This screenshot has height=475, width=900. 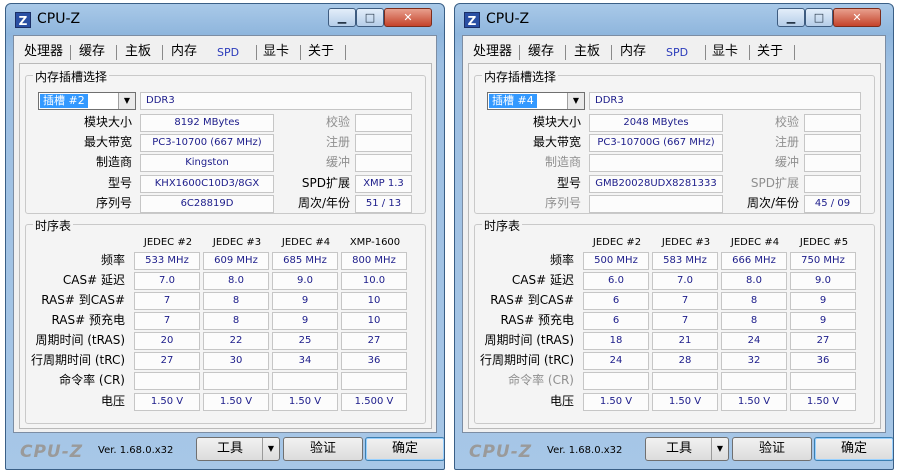 What do you see at coordinates (656, 123) in the screenshot?
I see `module-size-field: 2048 MBytes` at bounding box center [656, 123].